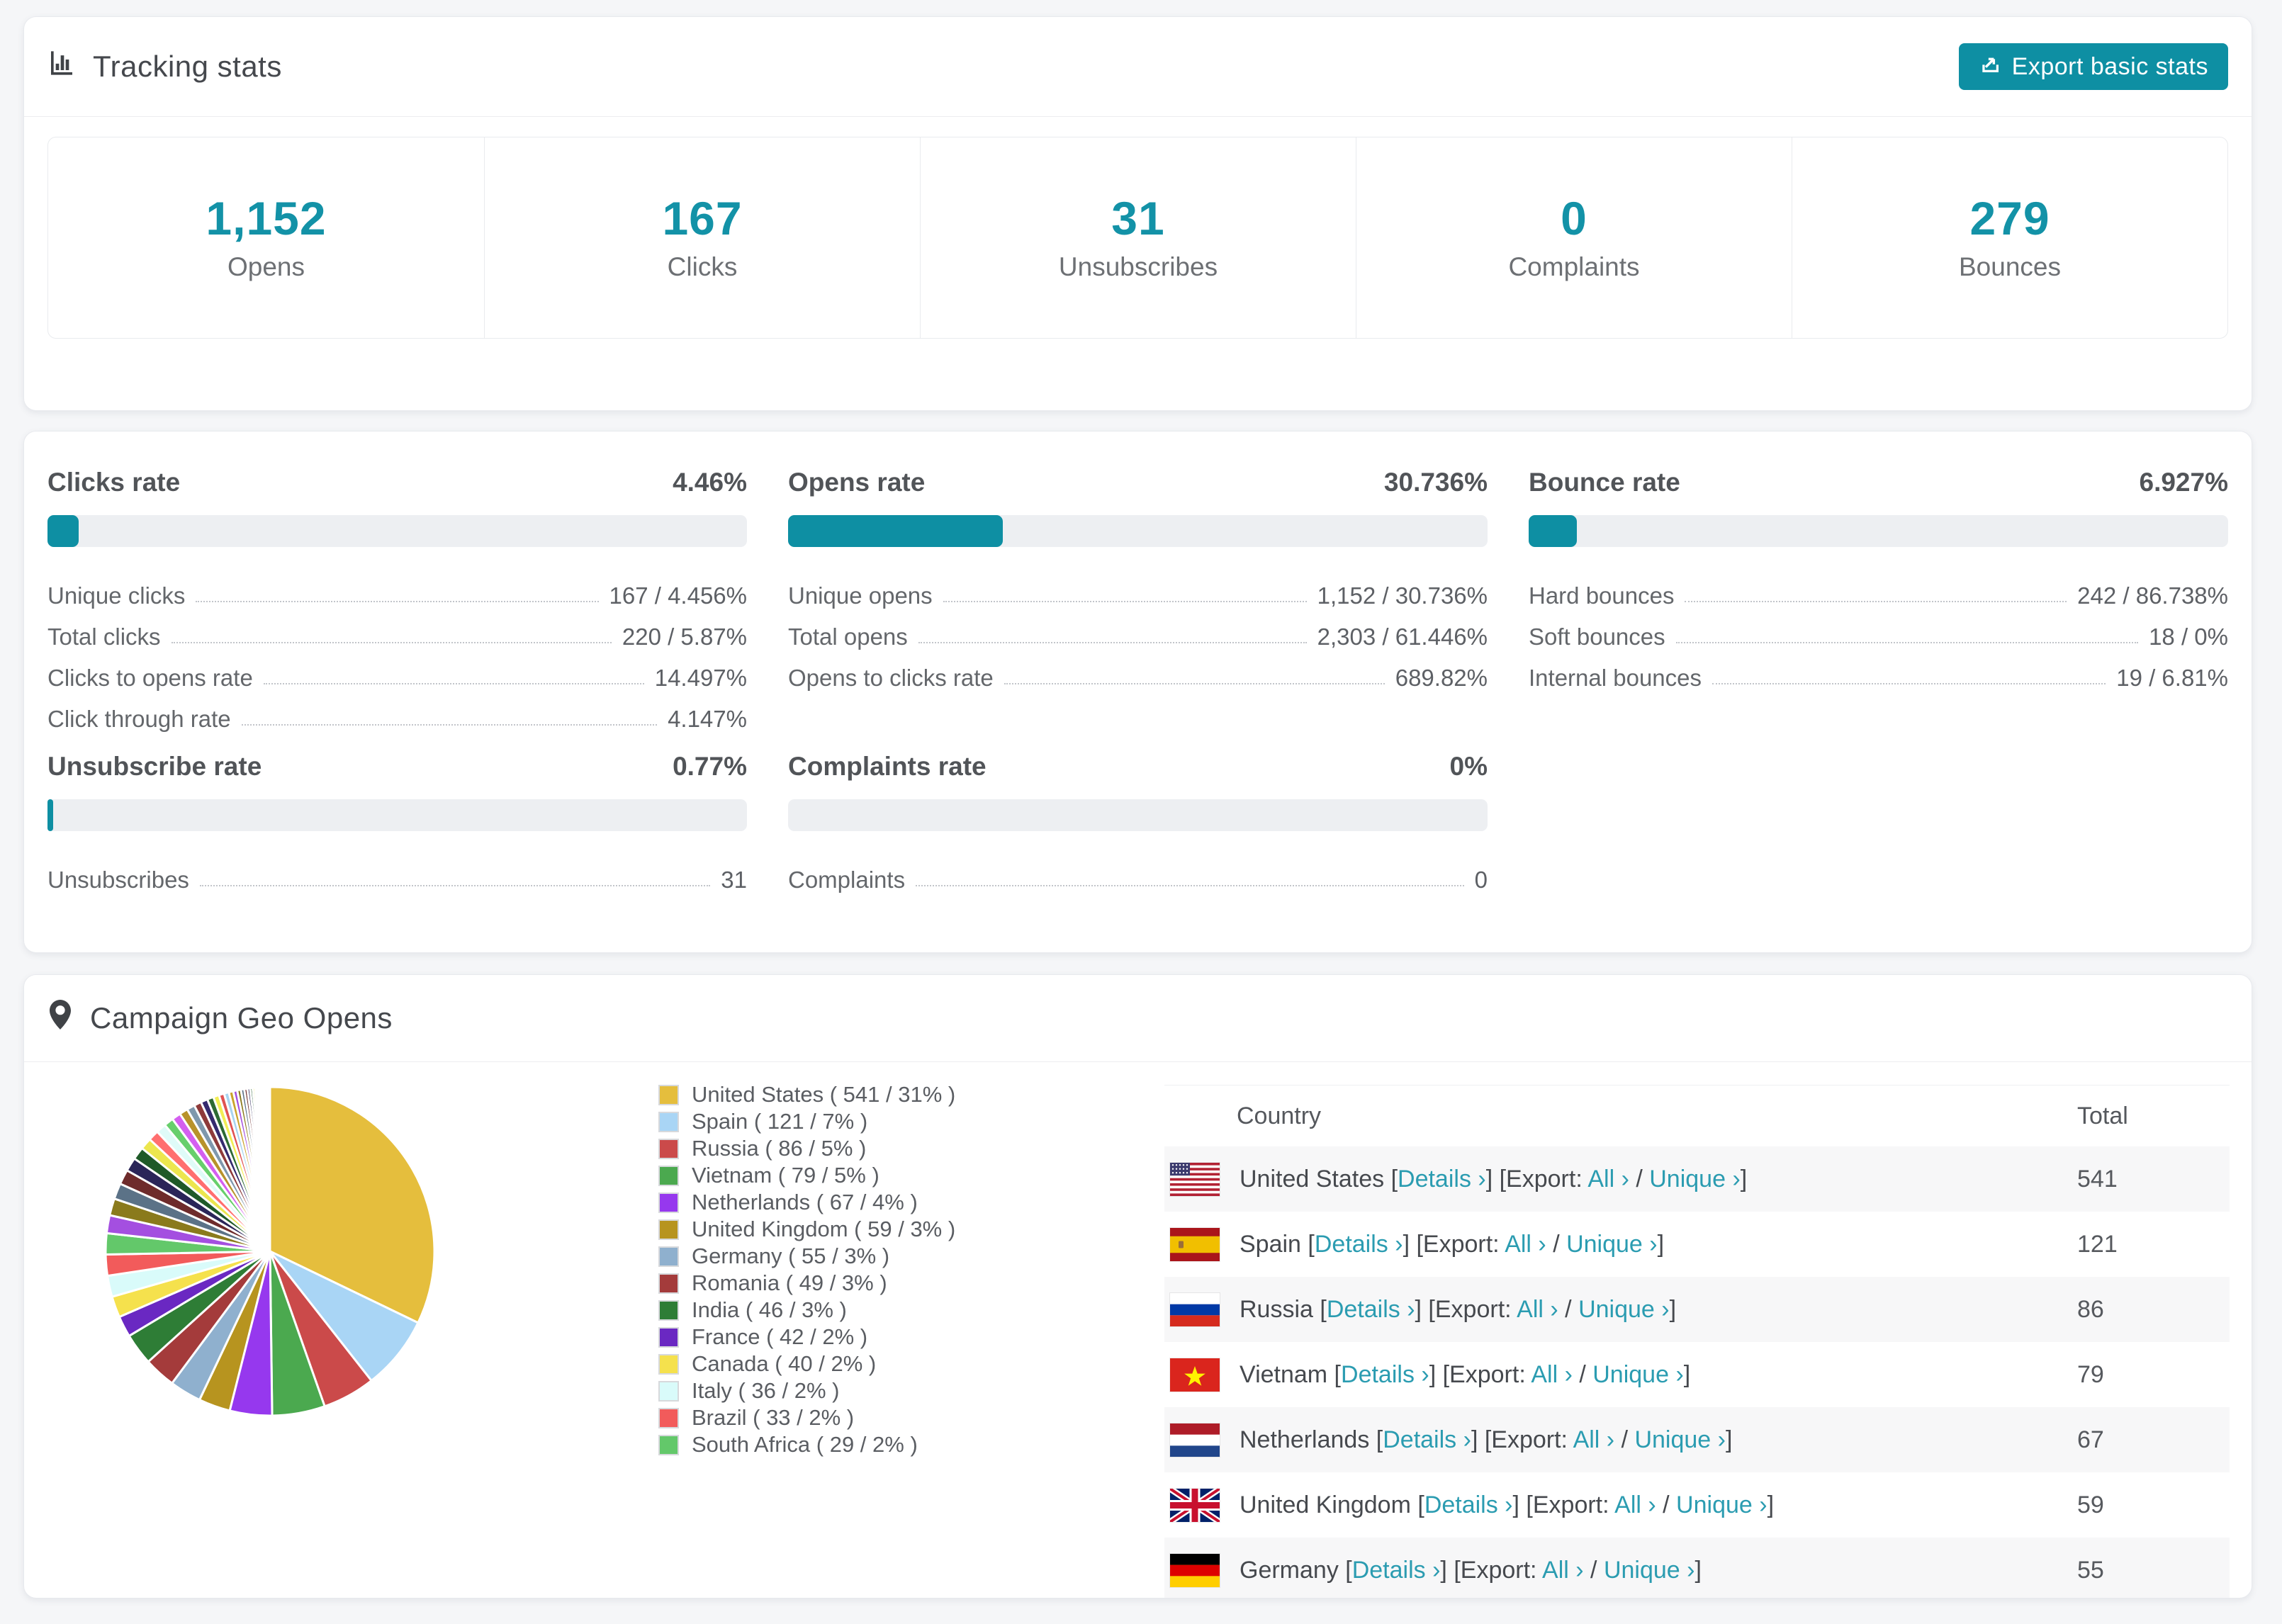 This screenshot has height=1624, width=2282. I want to click on export-basic-stats-button: Export basic stats, so click(2093, 67).